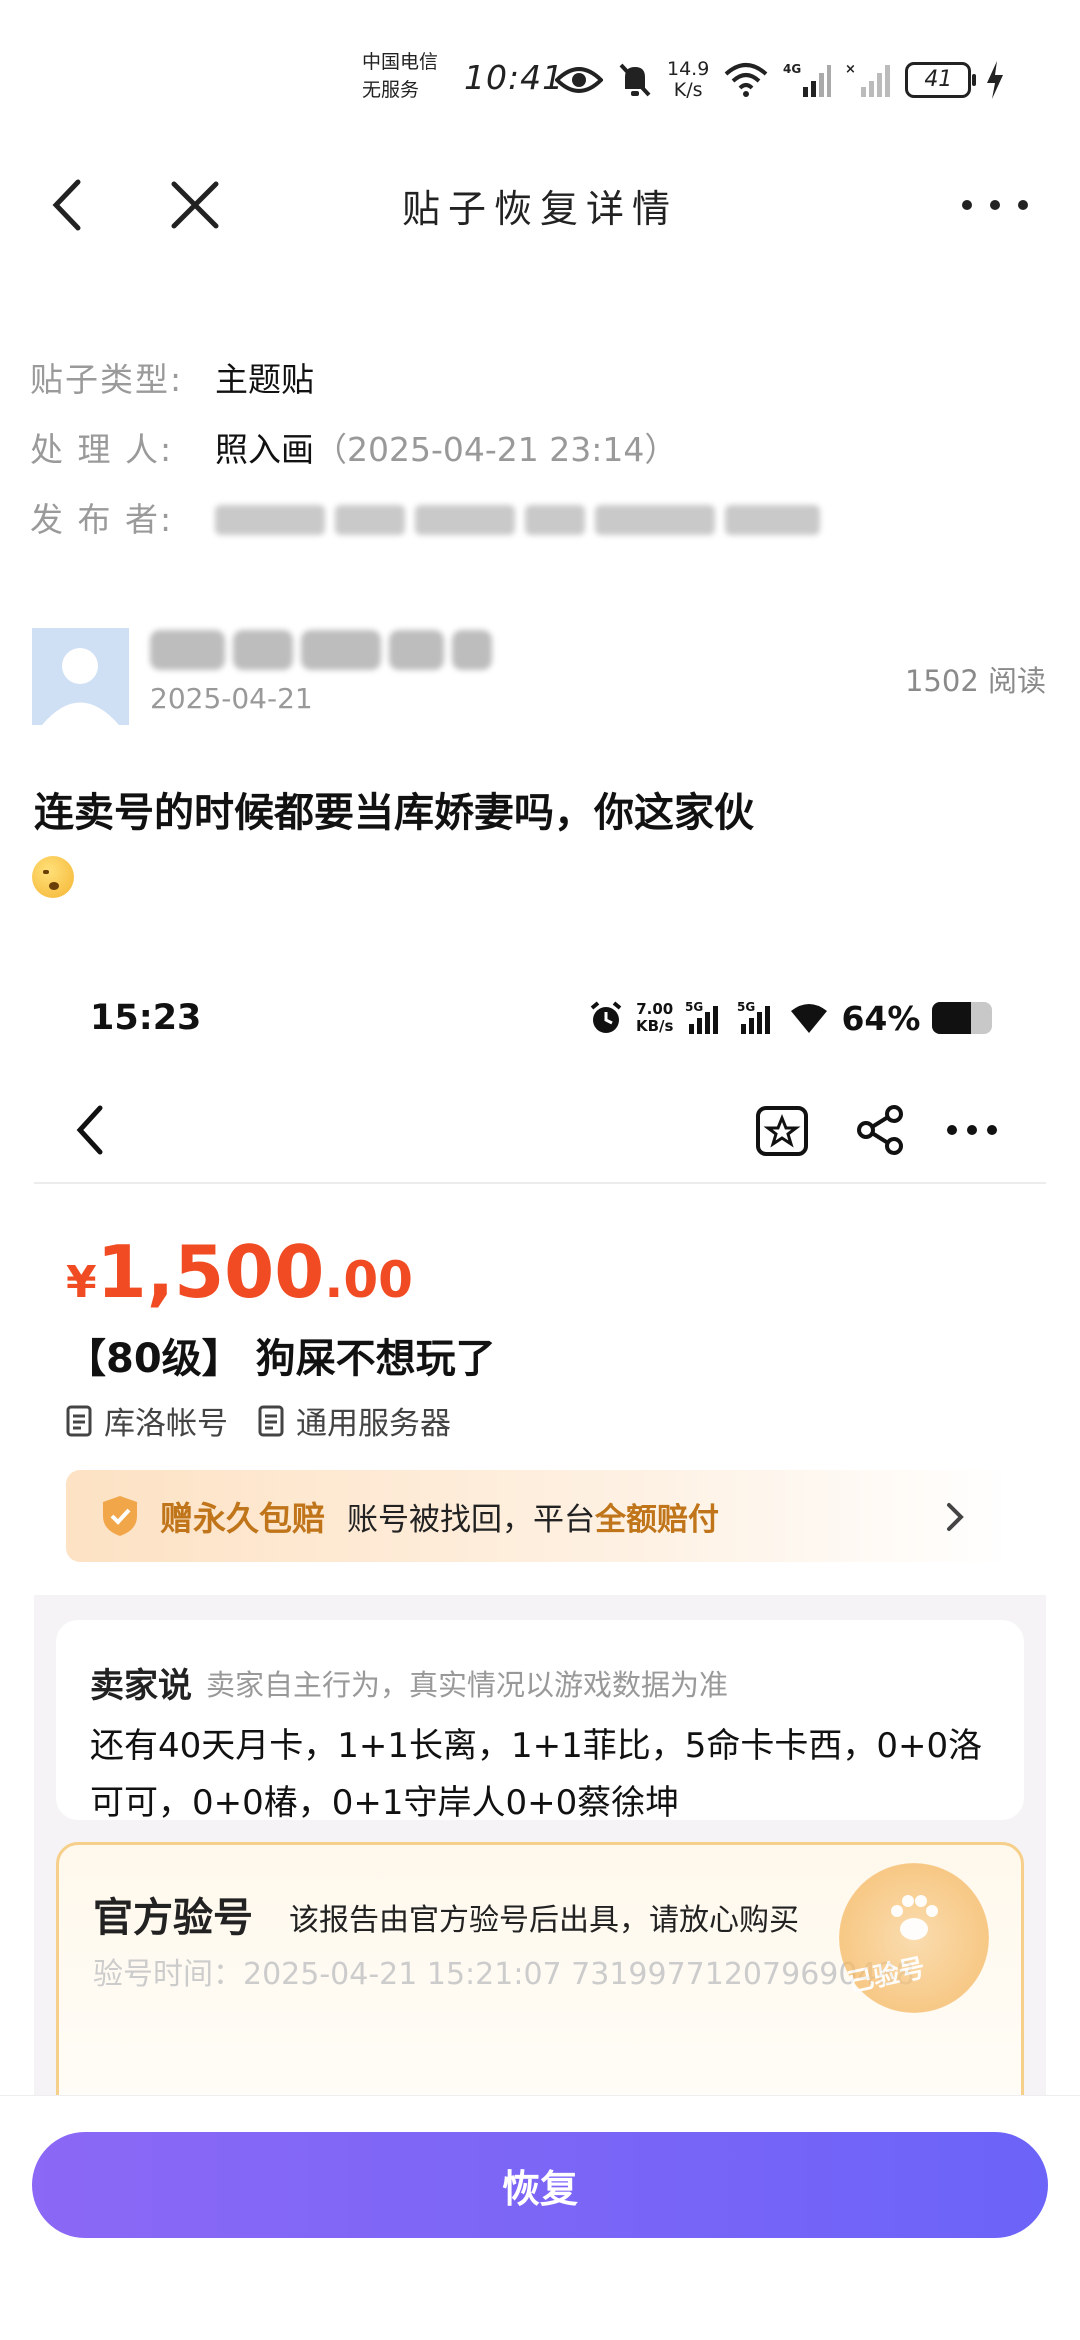 The height and width of the screenshot is (2340, 1080). I want to click on share-icon, so click(880, 1130).